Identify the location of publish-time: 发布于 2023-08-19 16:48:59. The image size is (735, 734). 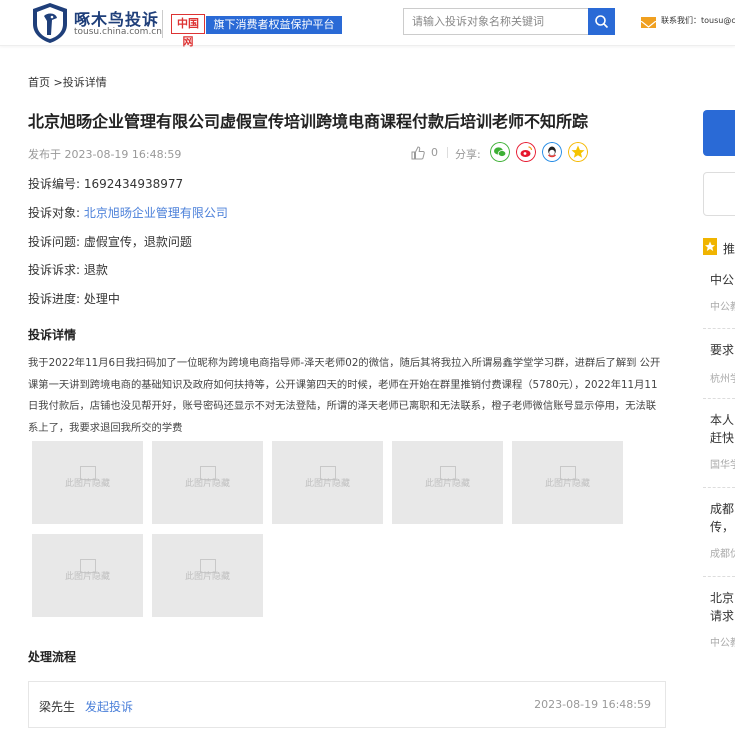
(105, 154).